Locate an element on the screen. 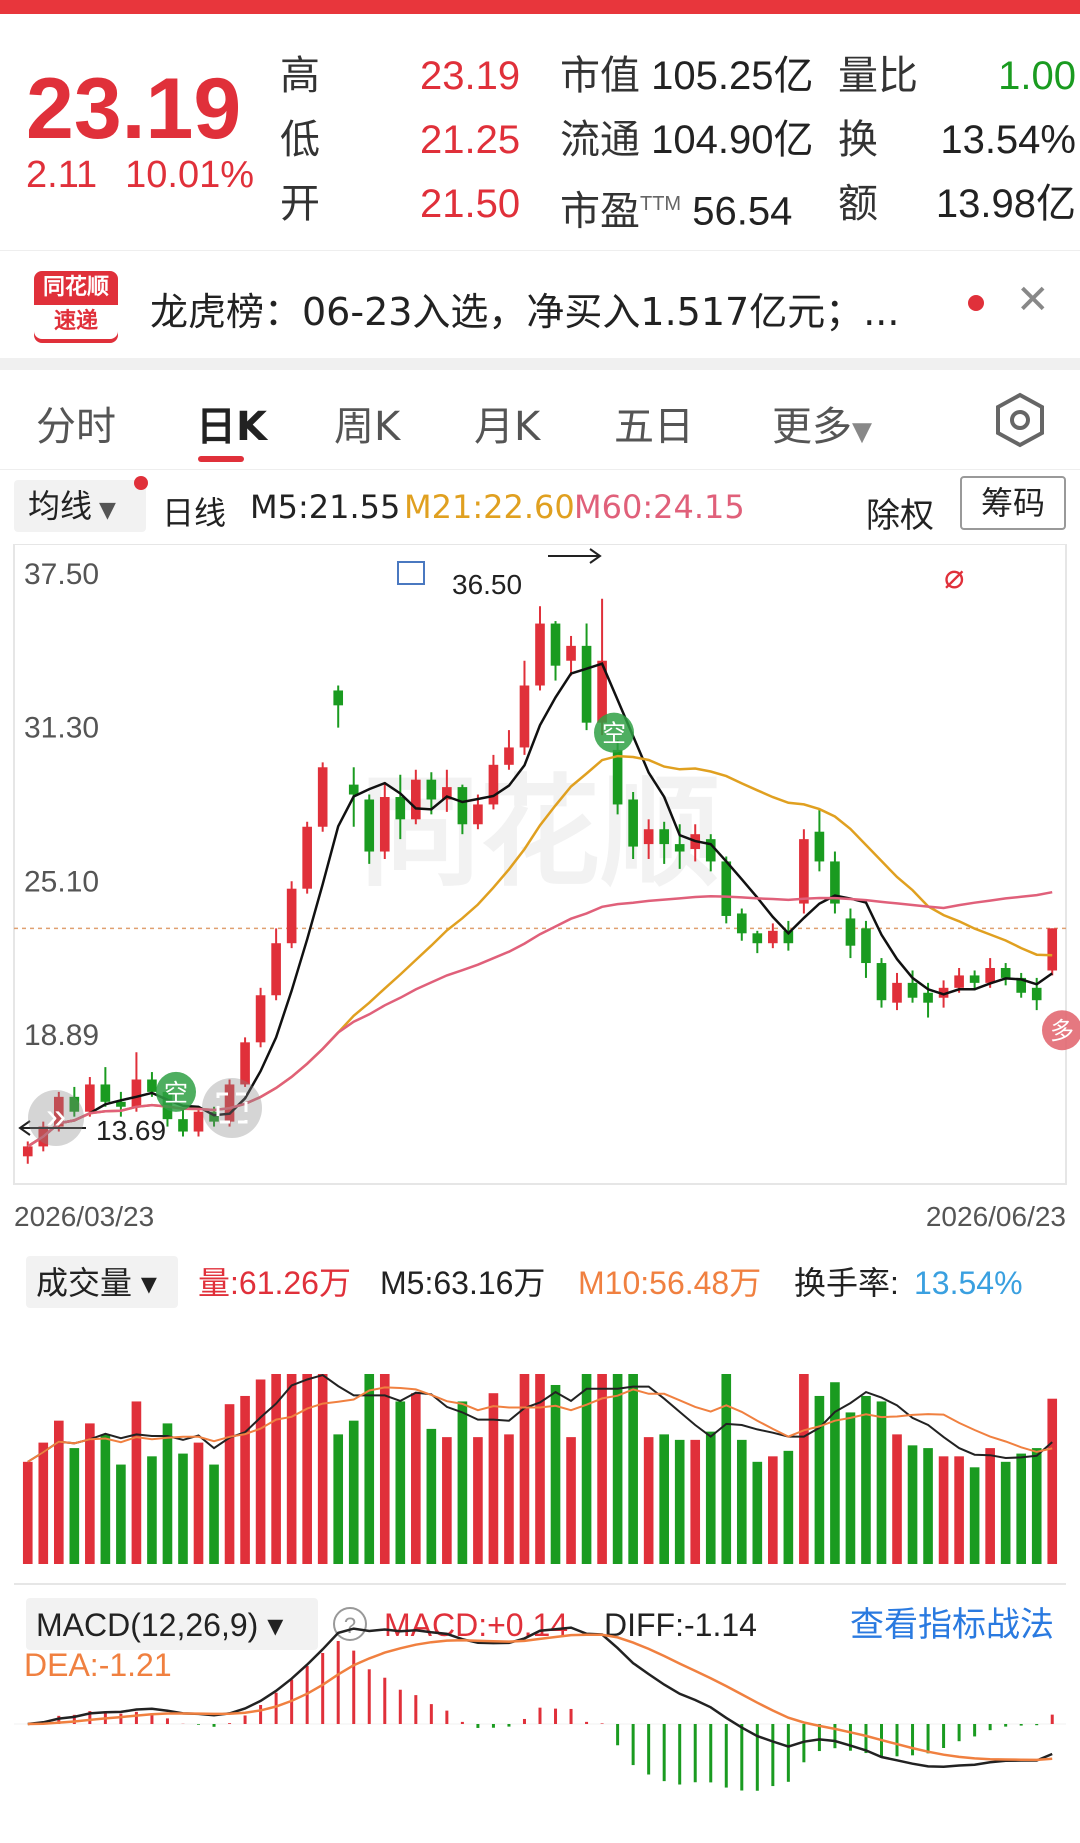  volume-value: 量:61.26万 is located at coordinates (274, 1283).